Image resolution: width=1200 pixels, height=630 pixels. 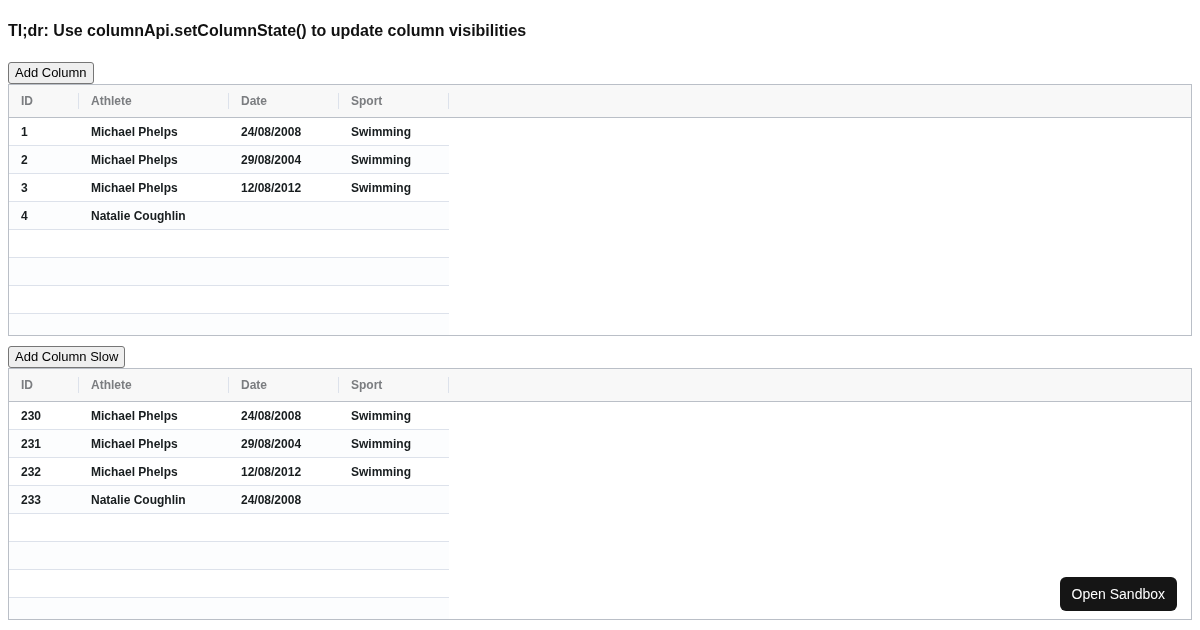 What do you see at coordinates (31, 416) in the screenshot?
I see `table-cell-text: 230` at bounding box center [31, 416].